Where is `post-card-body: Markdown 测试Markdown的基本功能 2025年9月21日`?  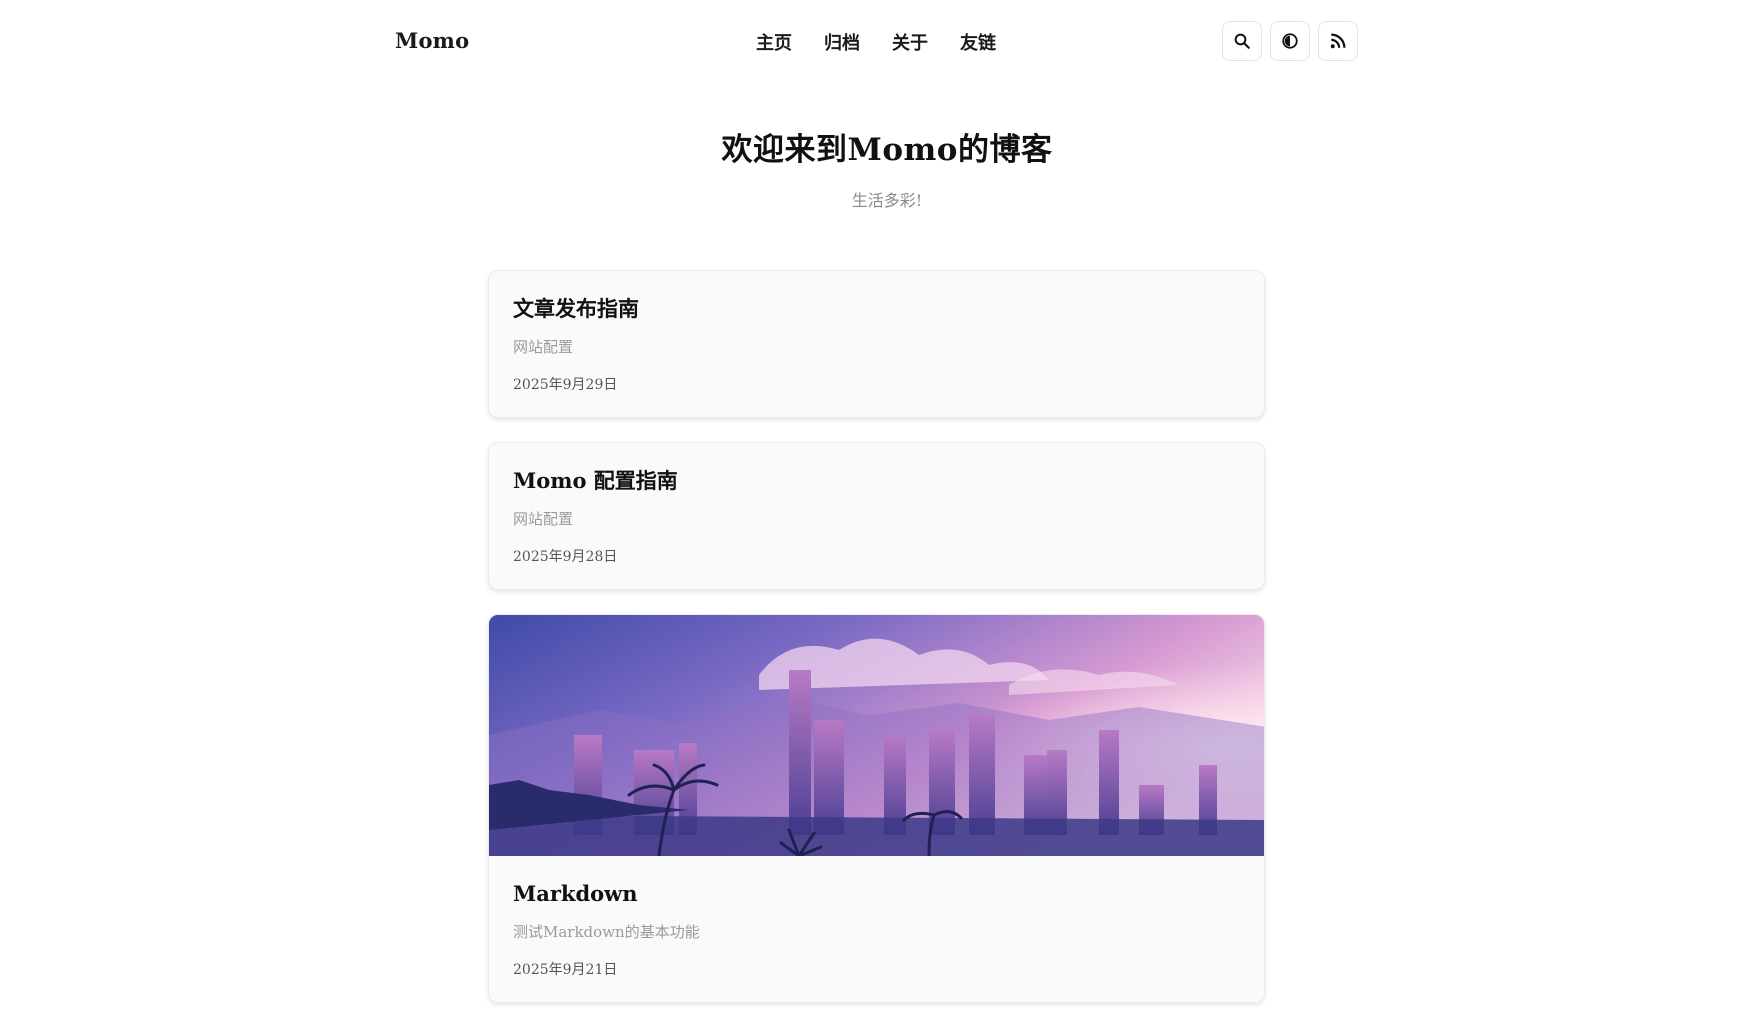 post-card-body: Markdown 测试Markdown的基本功能 2025年9月21日 is located at coordinates (876, 929).